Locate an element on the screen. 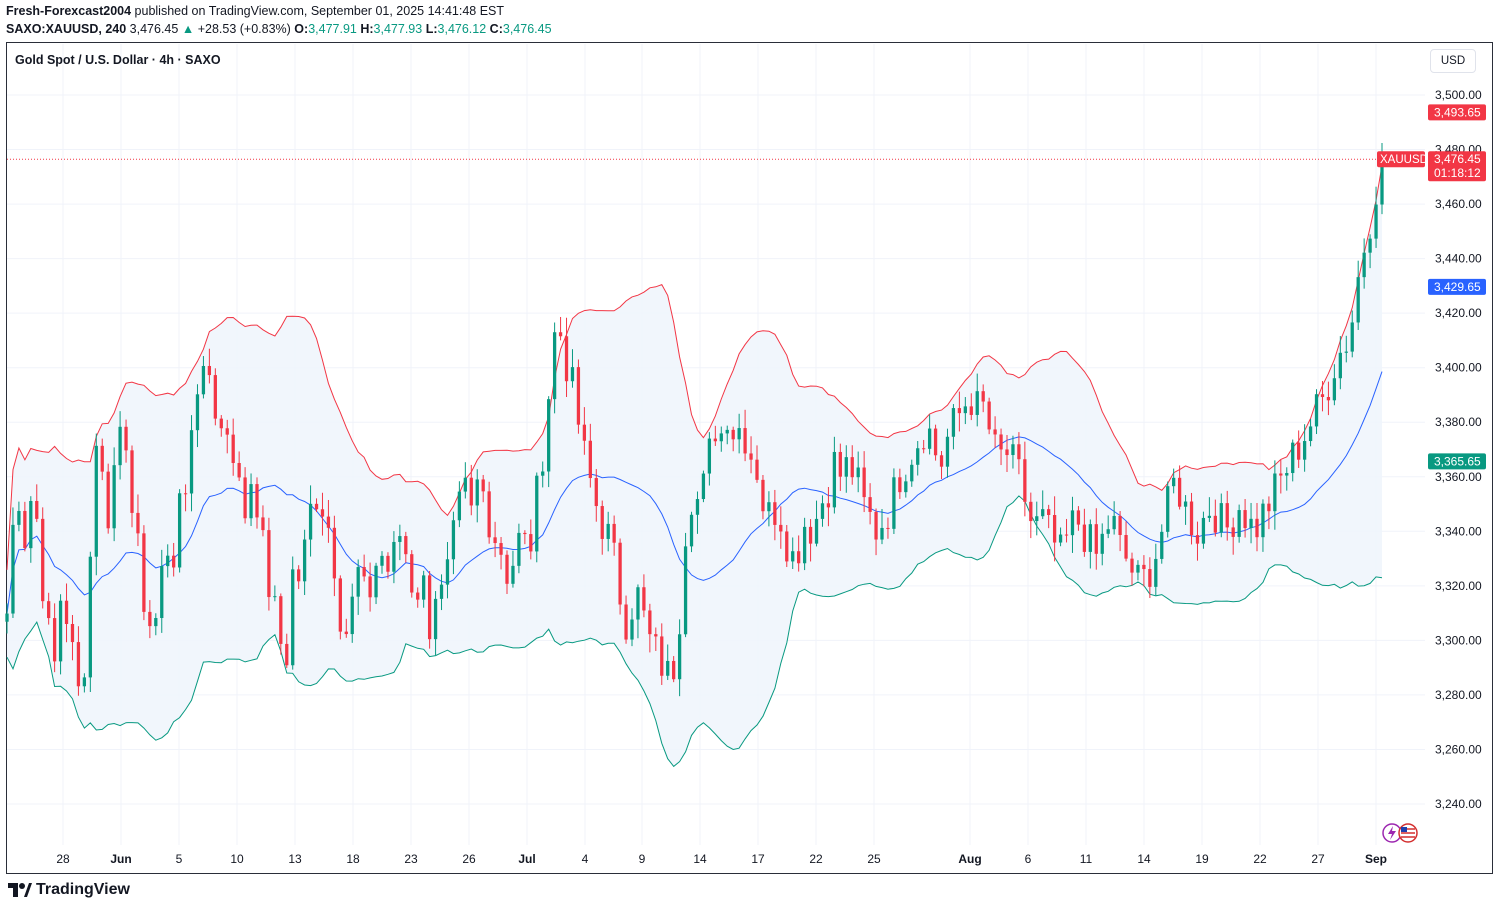 This screenshot has width=1499, height=911. tradingview-logo-icon is located at coordinates (20, 890).